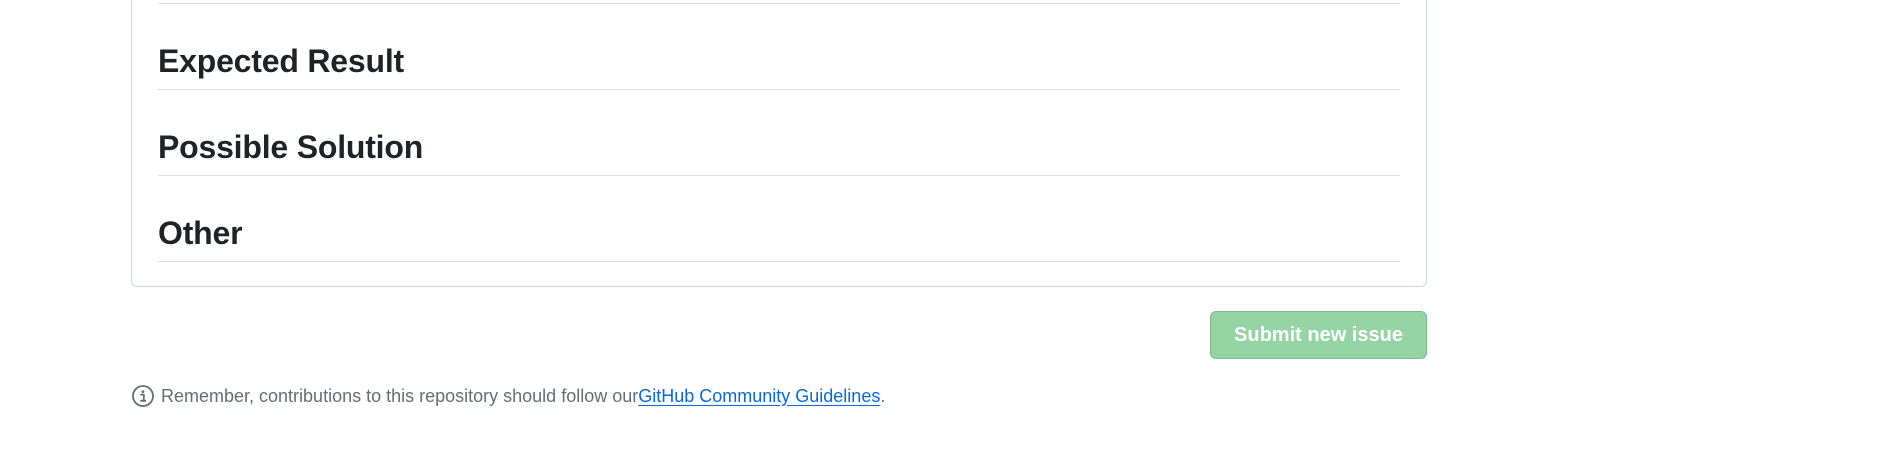 The height and width of the screenshot is (463, 1897). What do you see at coordinates (759, 396) in the screenshot?
I see `community-guidelines-link: GitHub Community Guidelines` at bounding box center [759, 396].